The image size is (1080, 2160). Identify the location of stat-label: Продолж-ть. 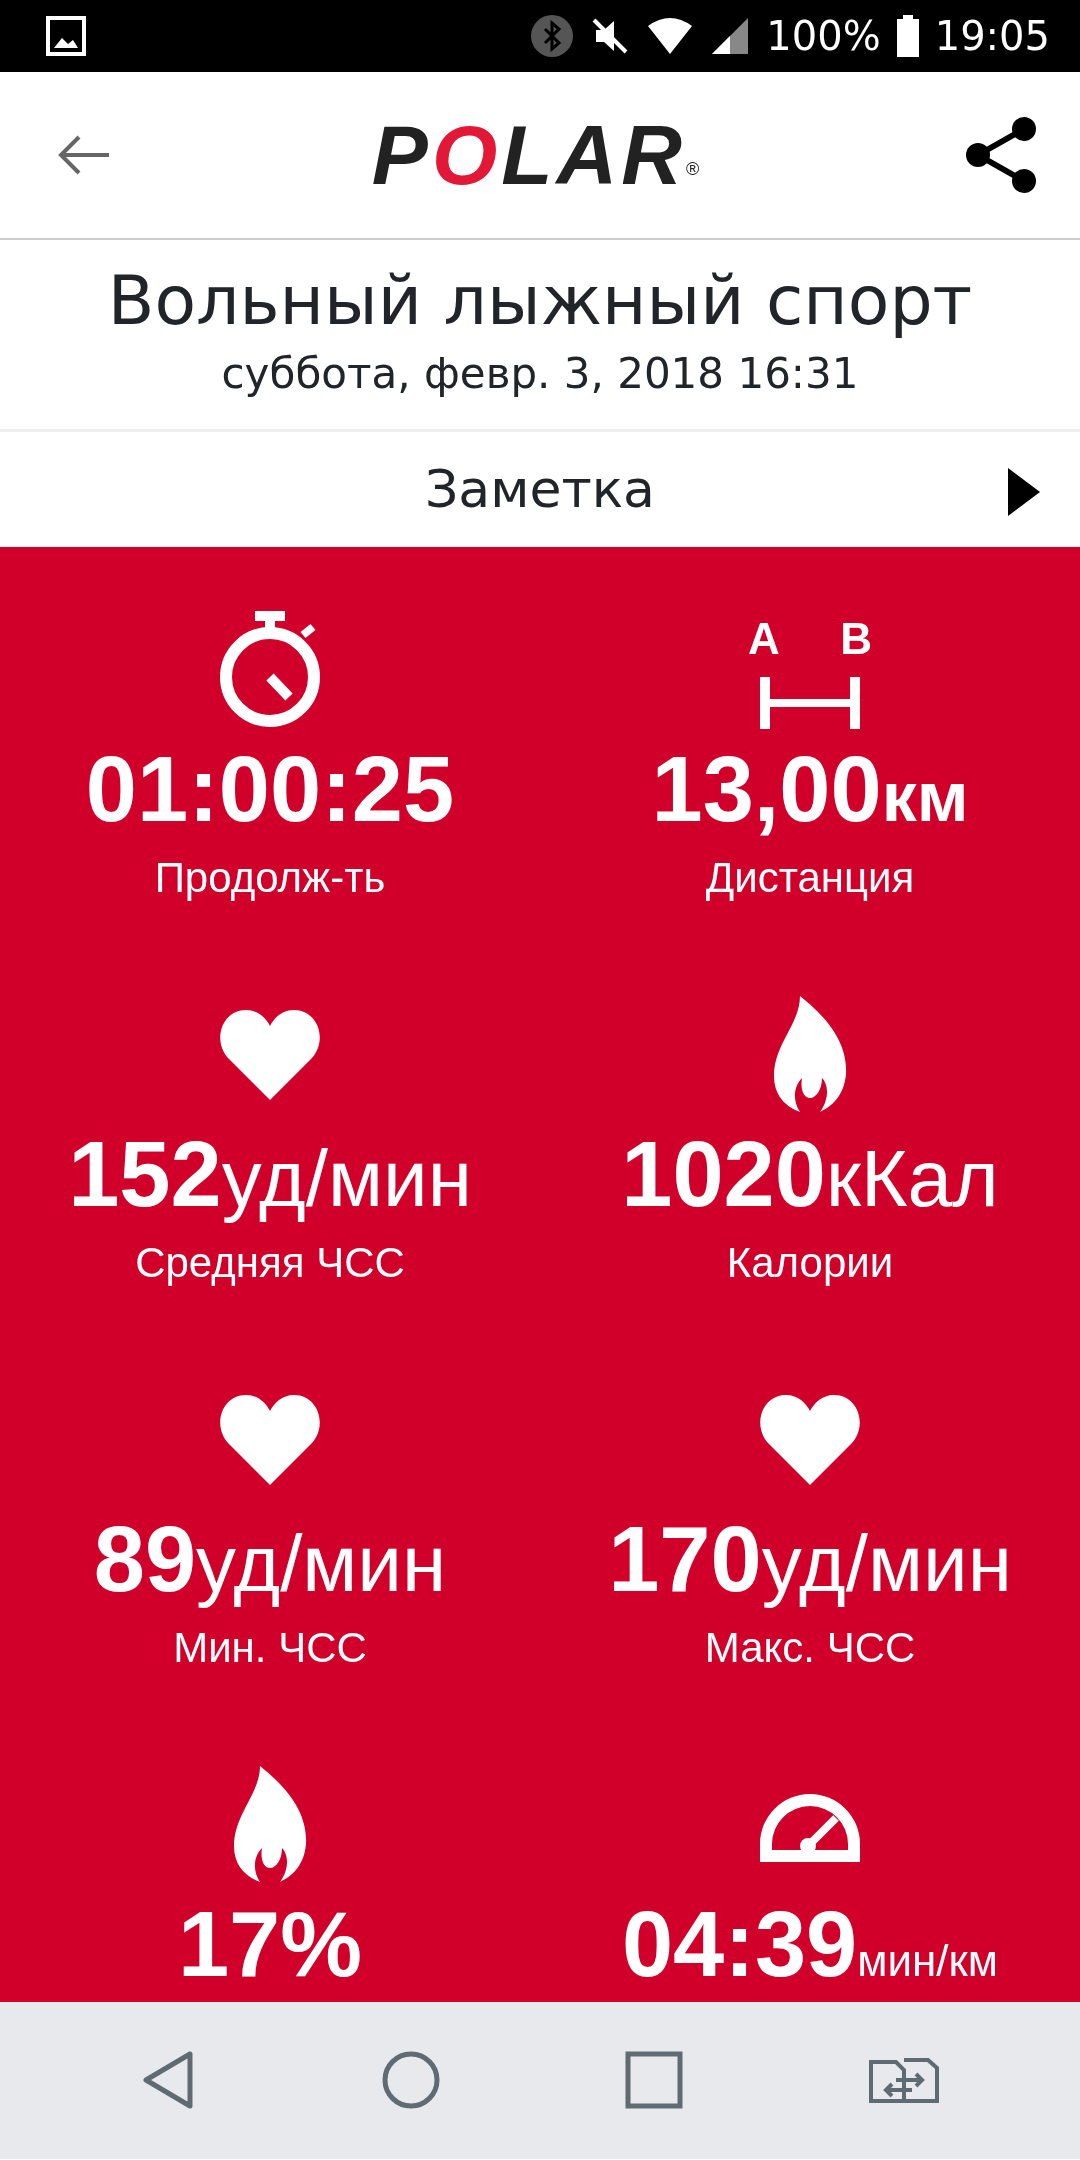
(270, 877).